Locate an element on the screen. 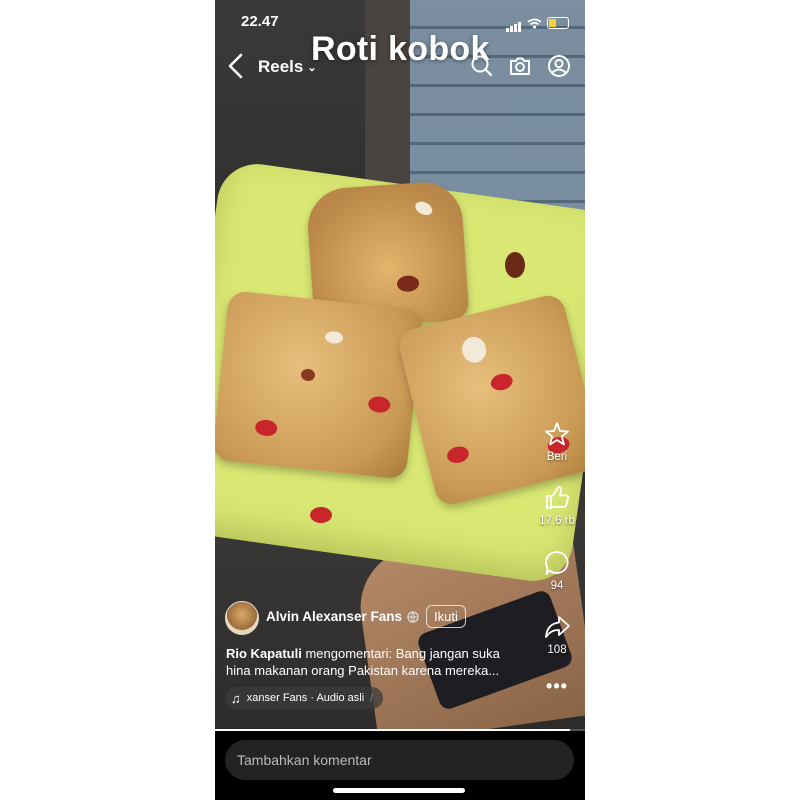  status-icons is located at coordinates (537, 23).